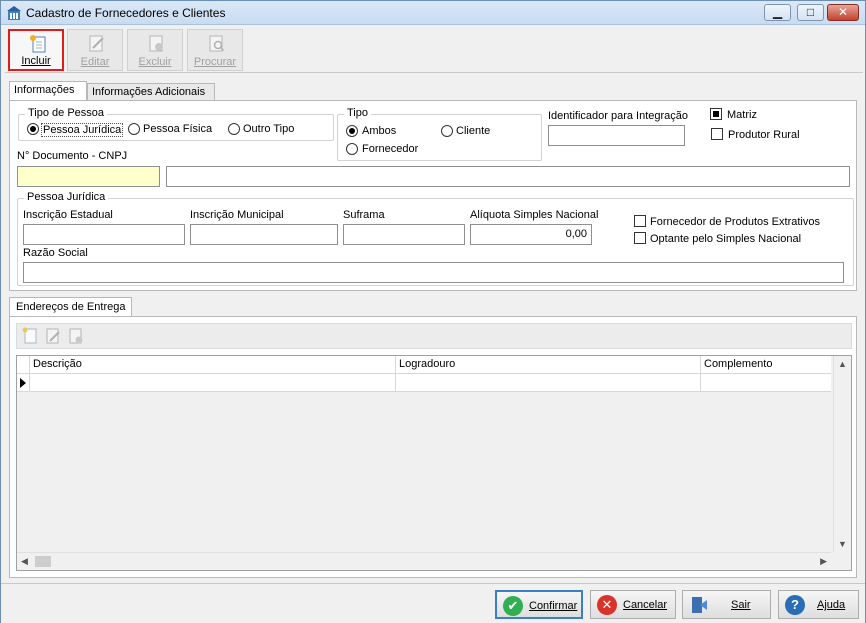  I want to click on radio-fornecedor, so click(352, 149).